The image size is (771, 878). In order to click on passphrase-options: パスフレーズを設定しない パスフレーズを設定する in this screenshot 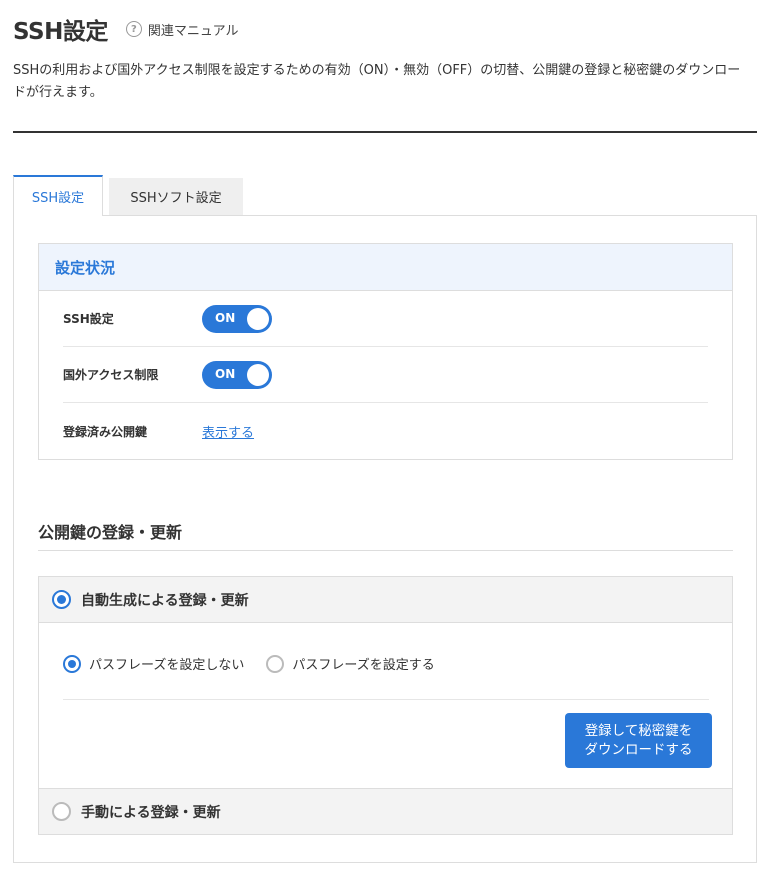, I will do `click(386, 677)`.